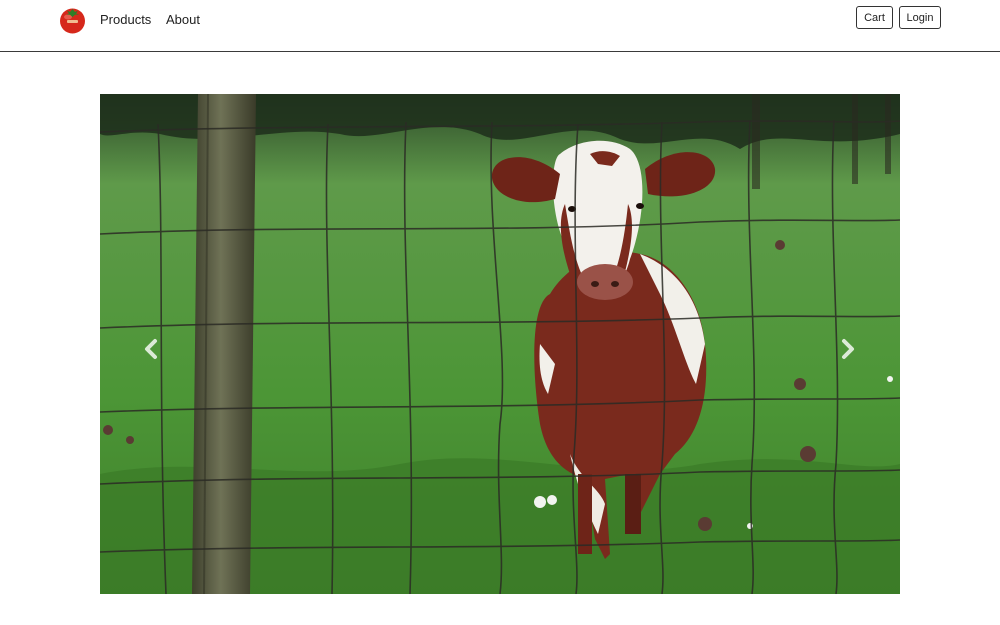 This screenshot has height=625, width=1000. Describe the element at coordinates (920, 17) in the screenshot. I see `login-button: Login` at that location.